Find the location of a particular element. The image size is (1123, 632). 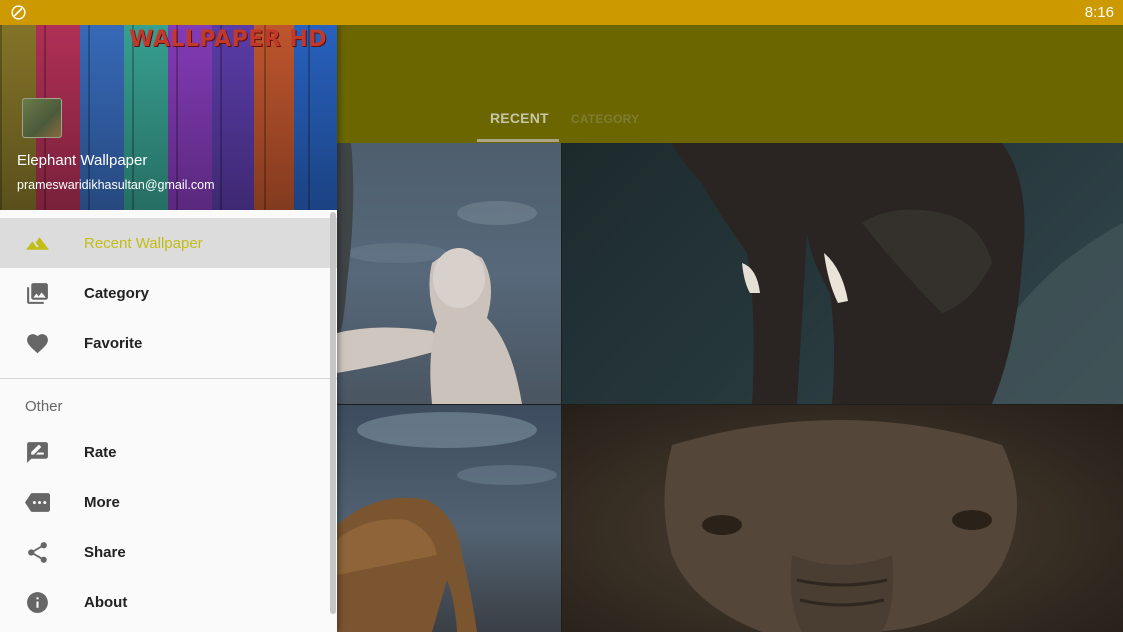

photo-library-icon is located at coordinates (37, 293).